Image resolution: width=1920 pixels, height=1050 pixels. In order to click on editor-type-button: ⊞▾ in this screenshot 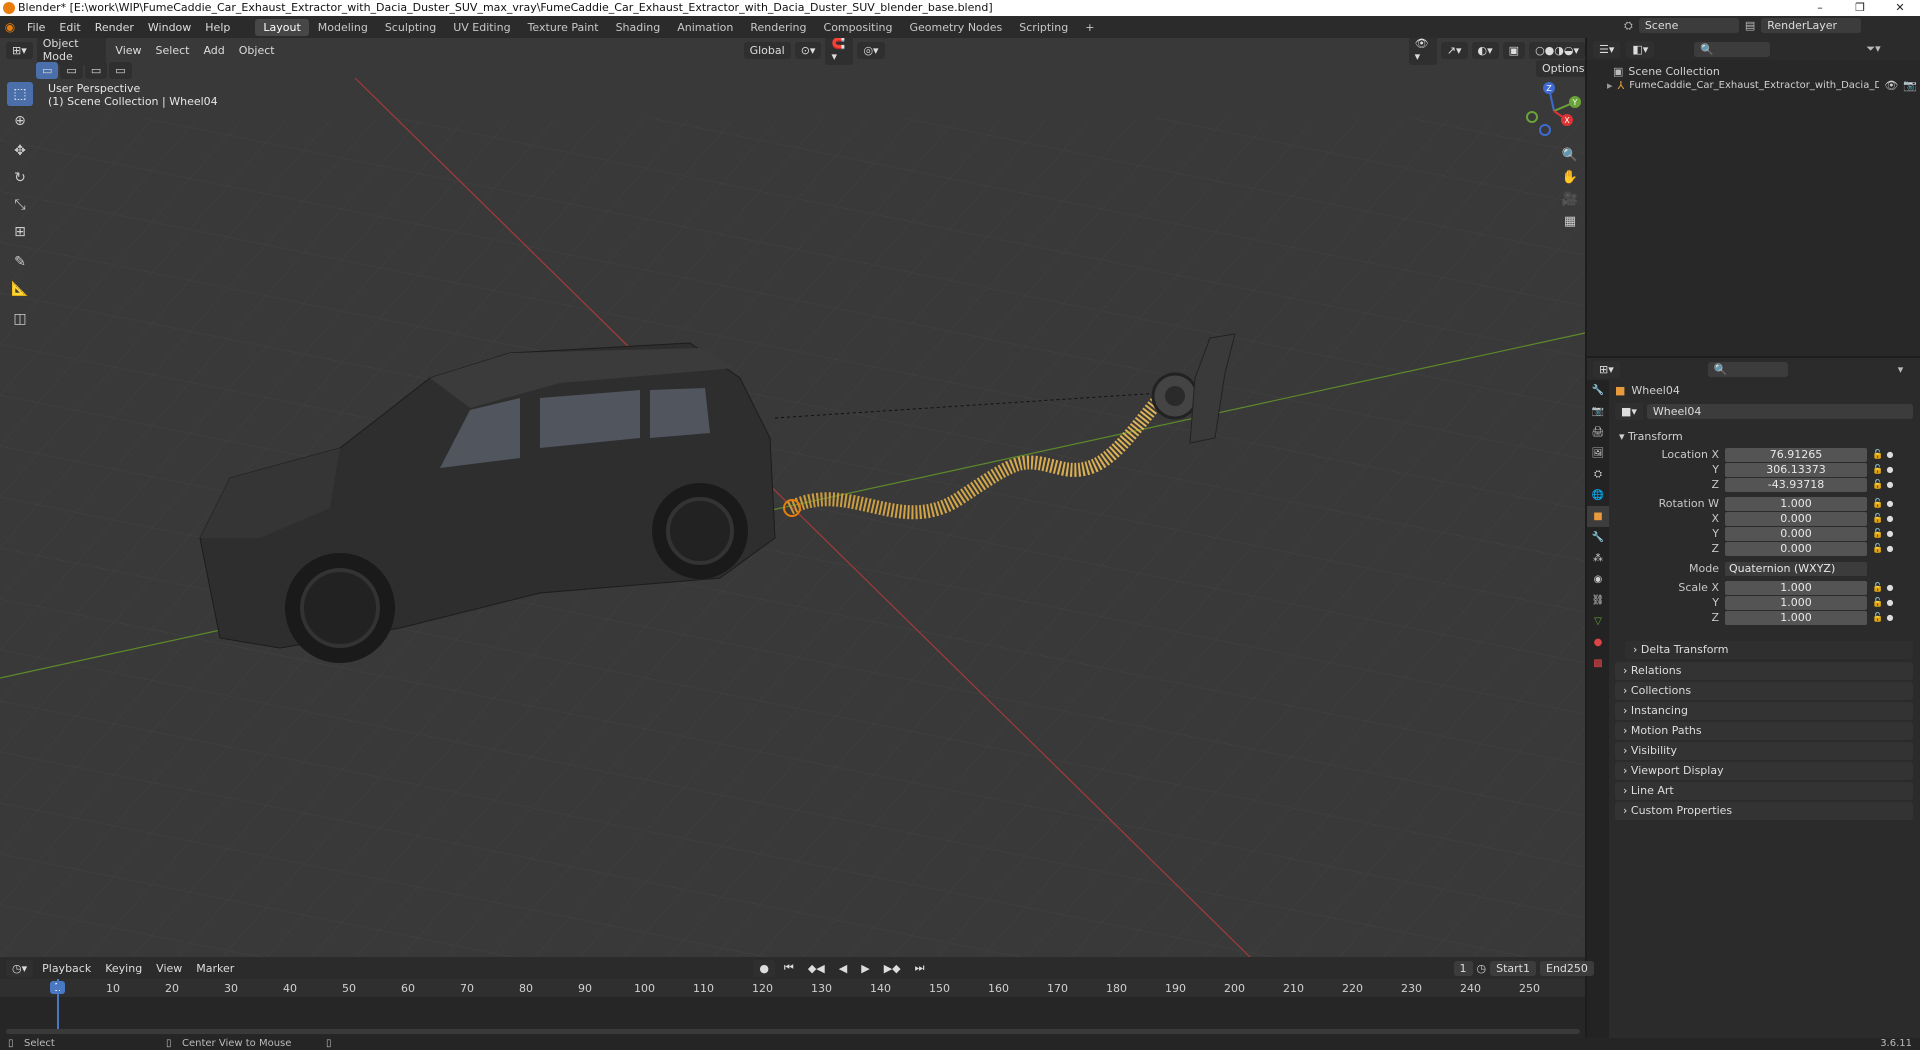, I will do `click(19, 50)`.